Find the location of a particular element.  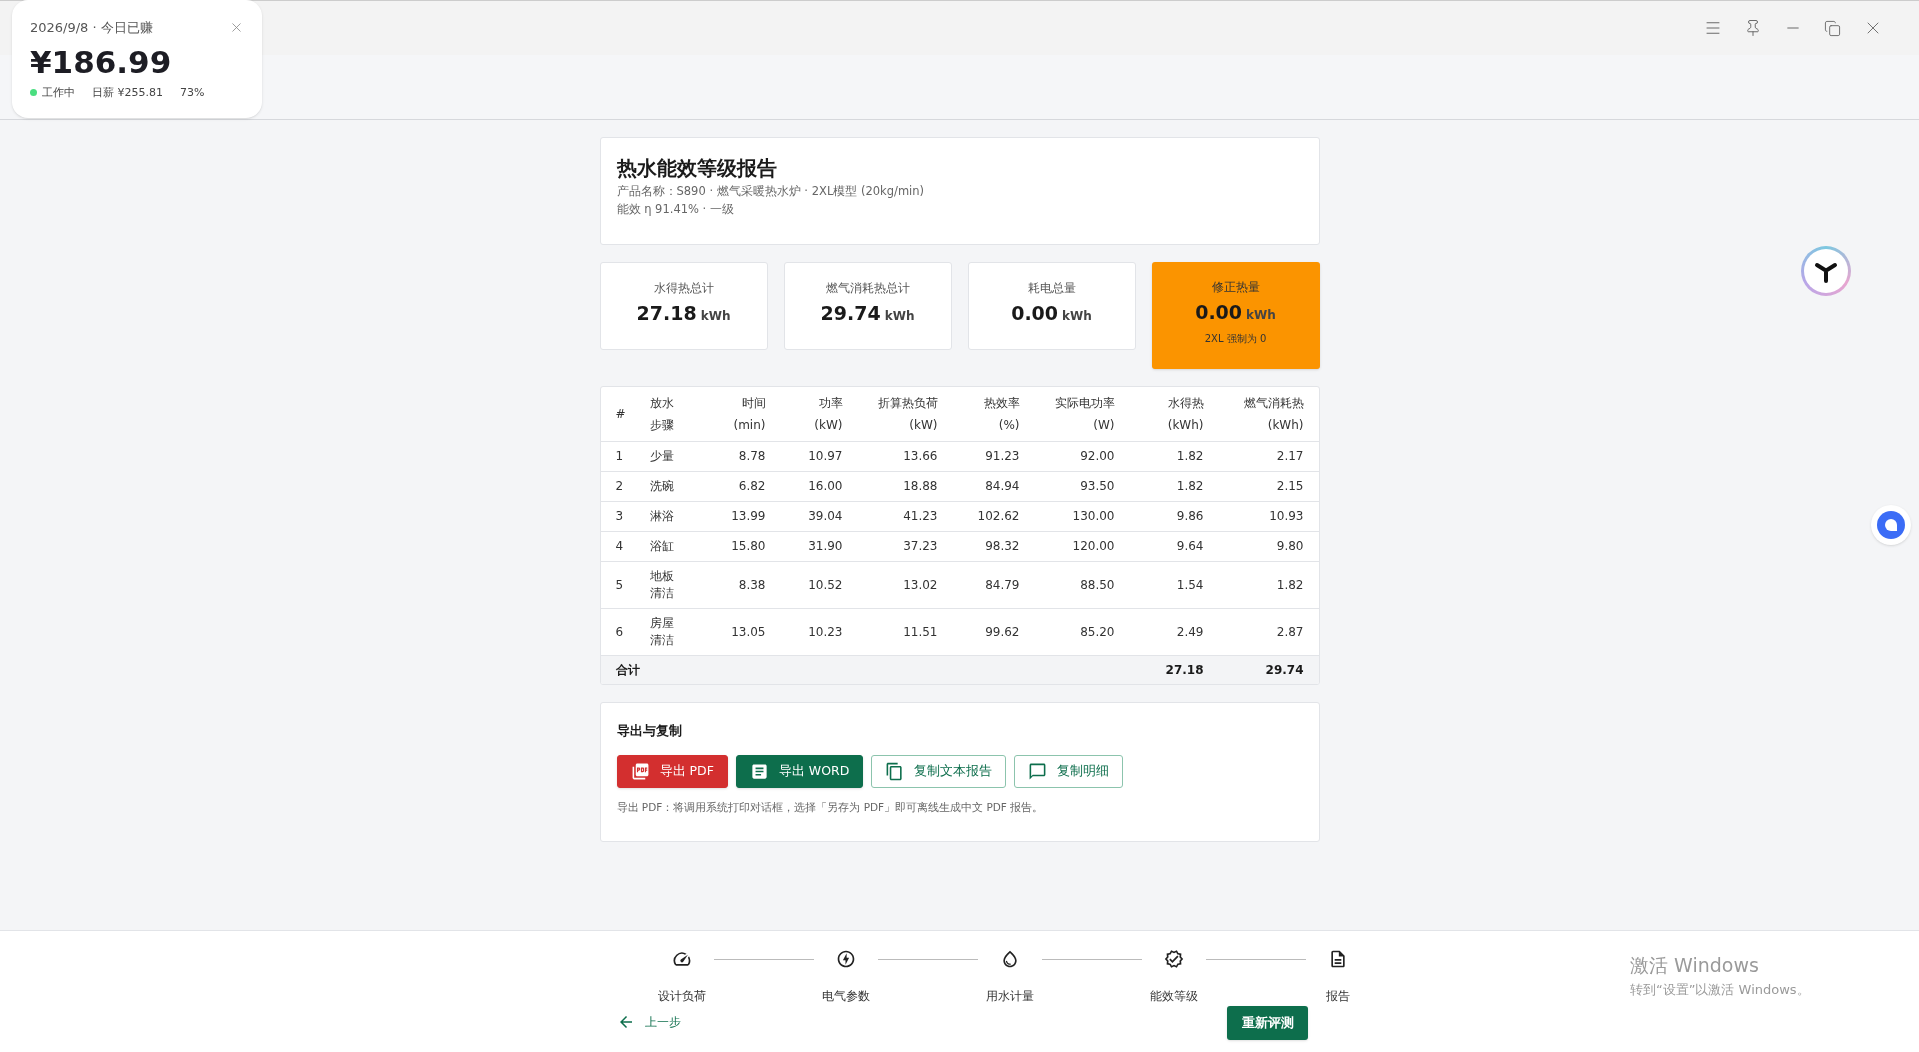

bolt-icon is located at coordinates (846, 959).